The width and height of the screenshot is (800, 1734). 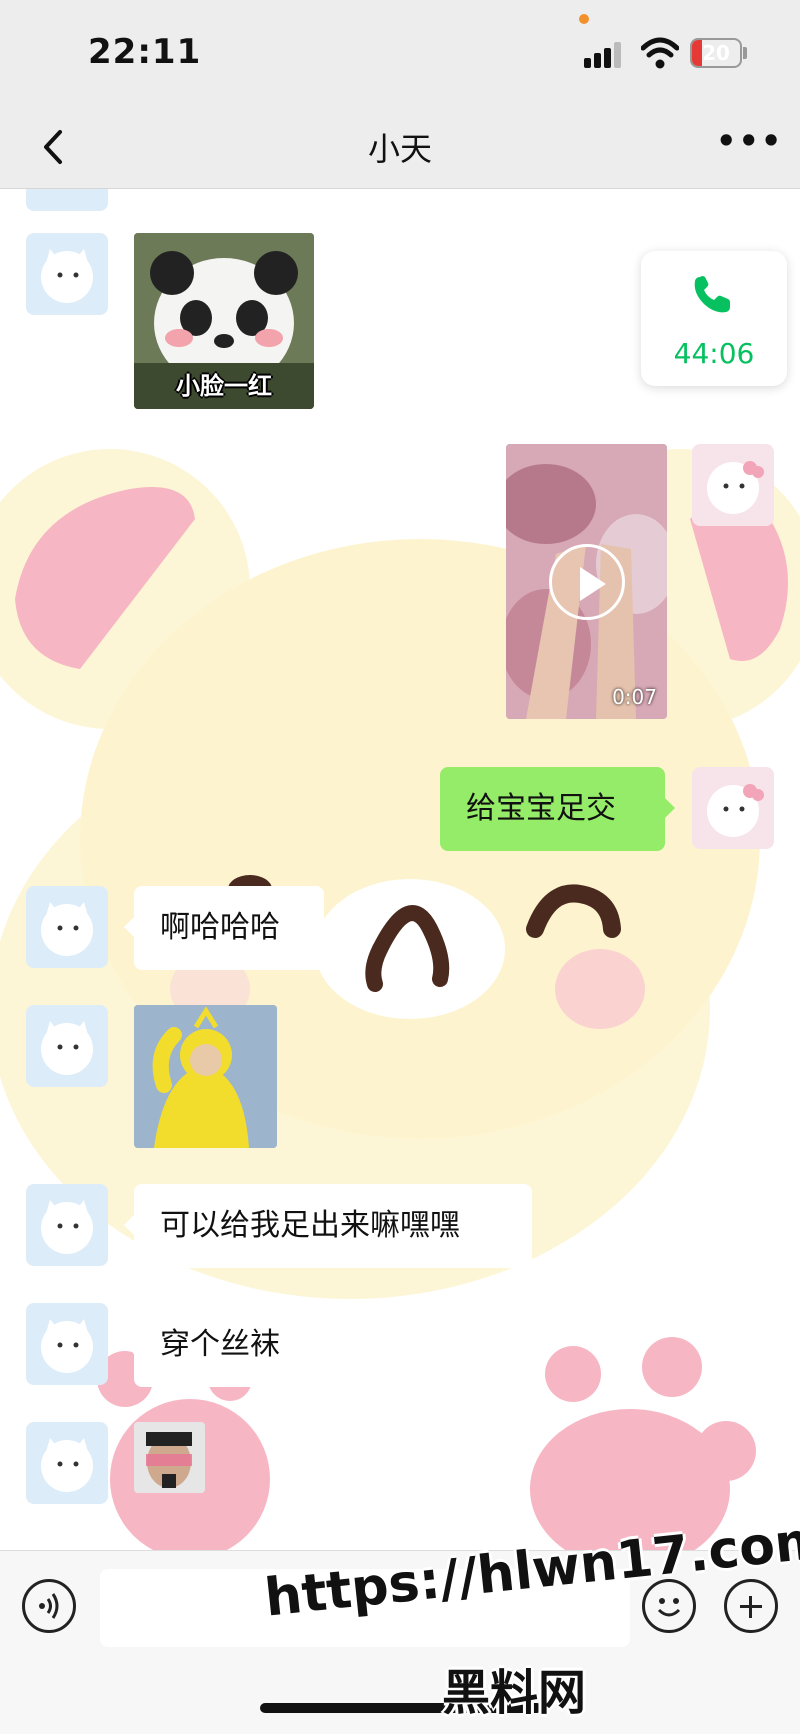 I want to click on yellow-character-sticker, so click(x=205, y=1076).